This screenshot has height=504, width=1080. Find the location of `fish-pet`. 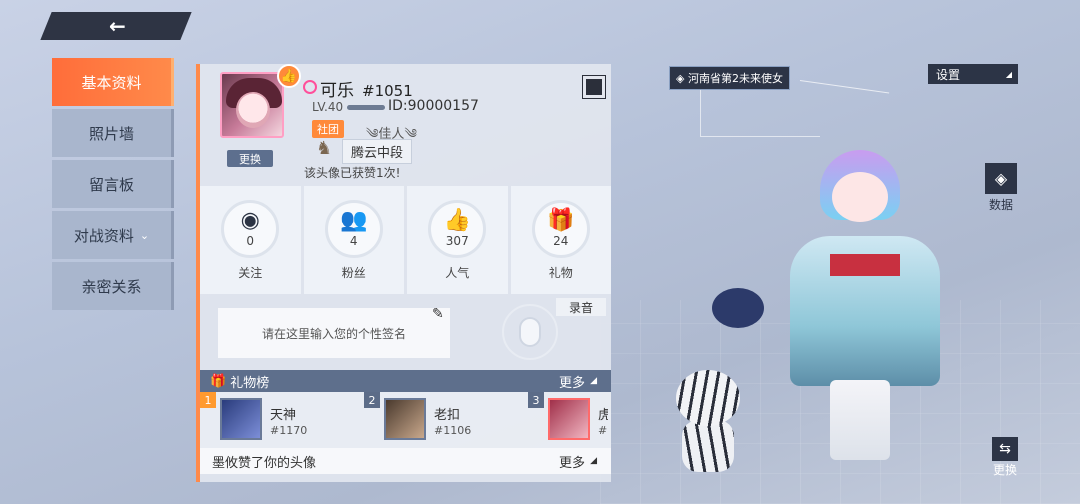

fish-pet is located at coordinates (738, 308).